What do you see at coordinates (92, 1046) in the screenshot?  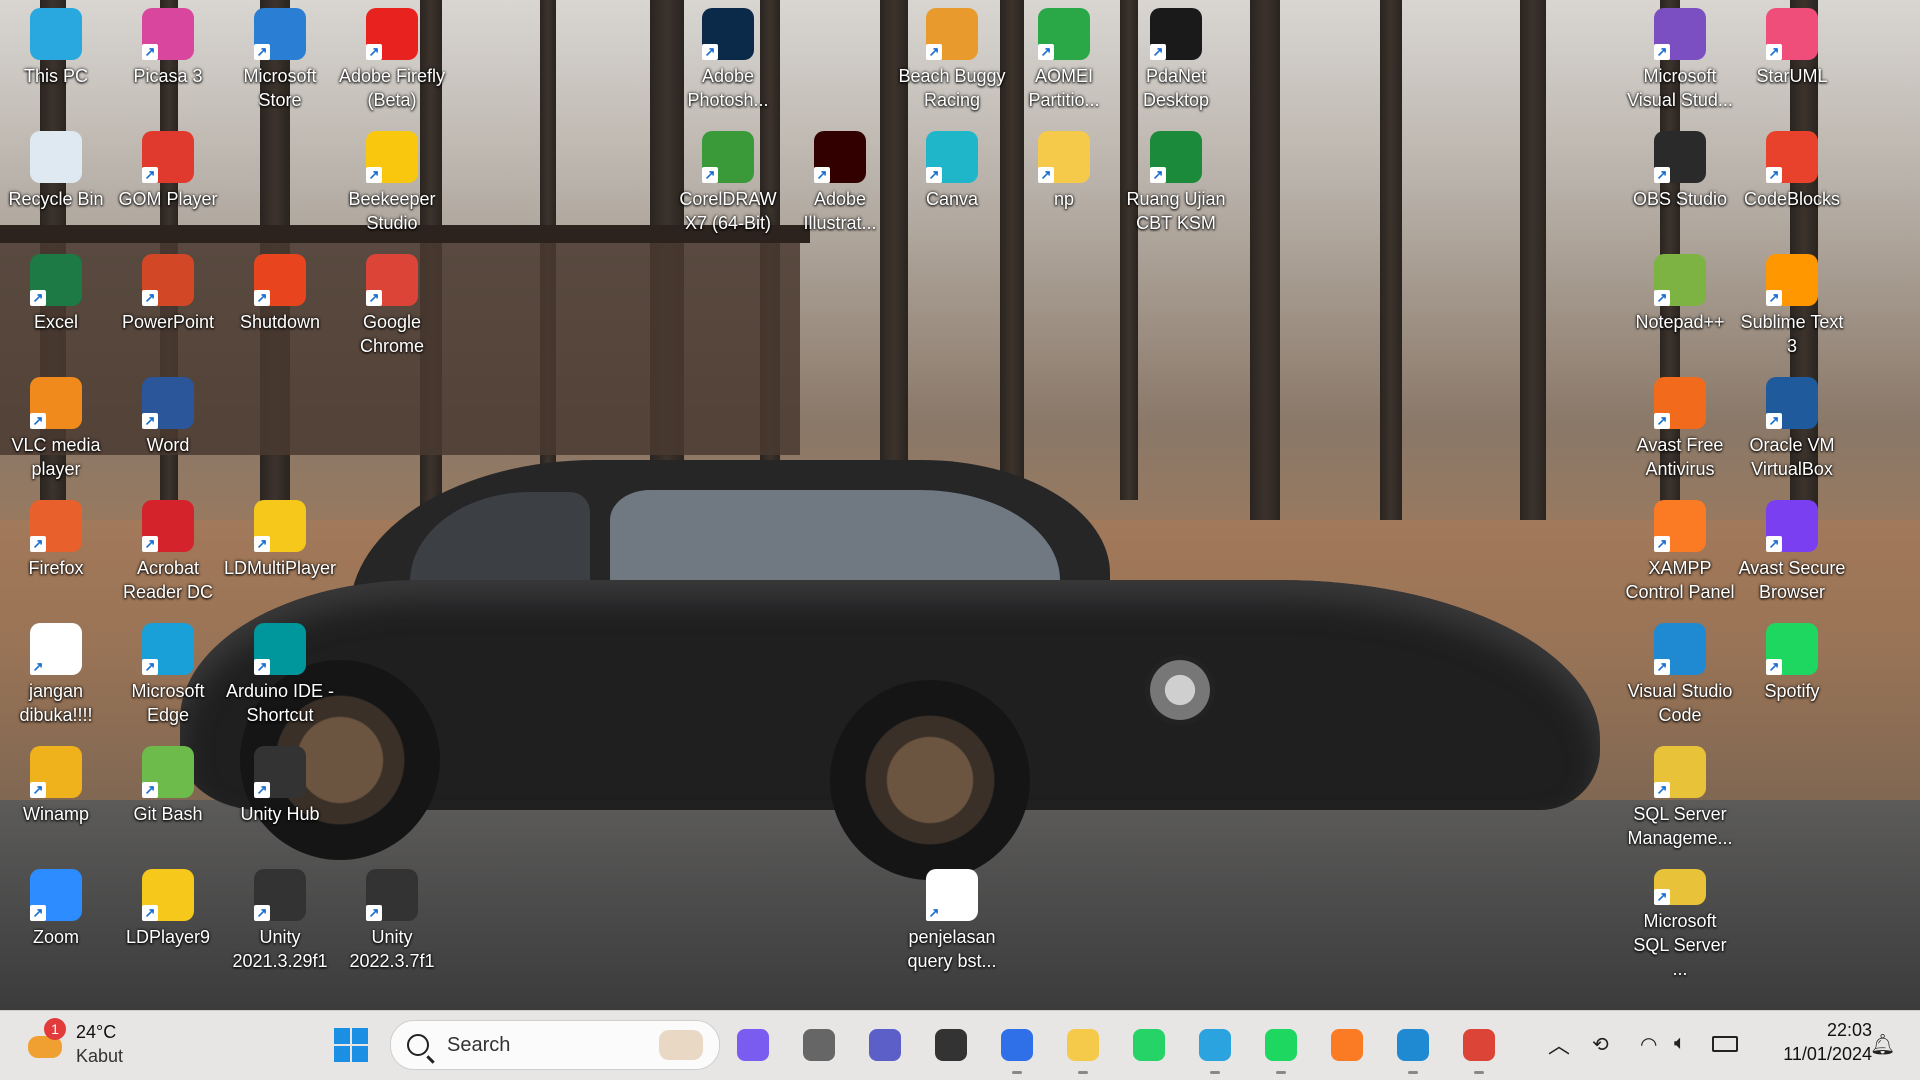 I see `weather-widget: 1 24°C Kabut` at bounding box center [92, 1046].